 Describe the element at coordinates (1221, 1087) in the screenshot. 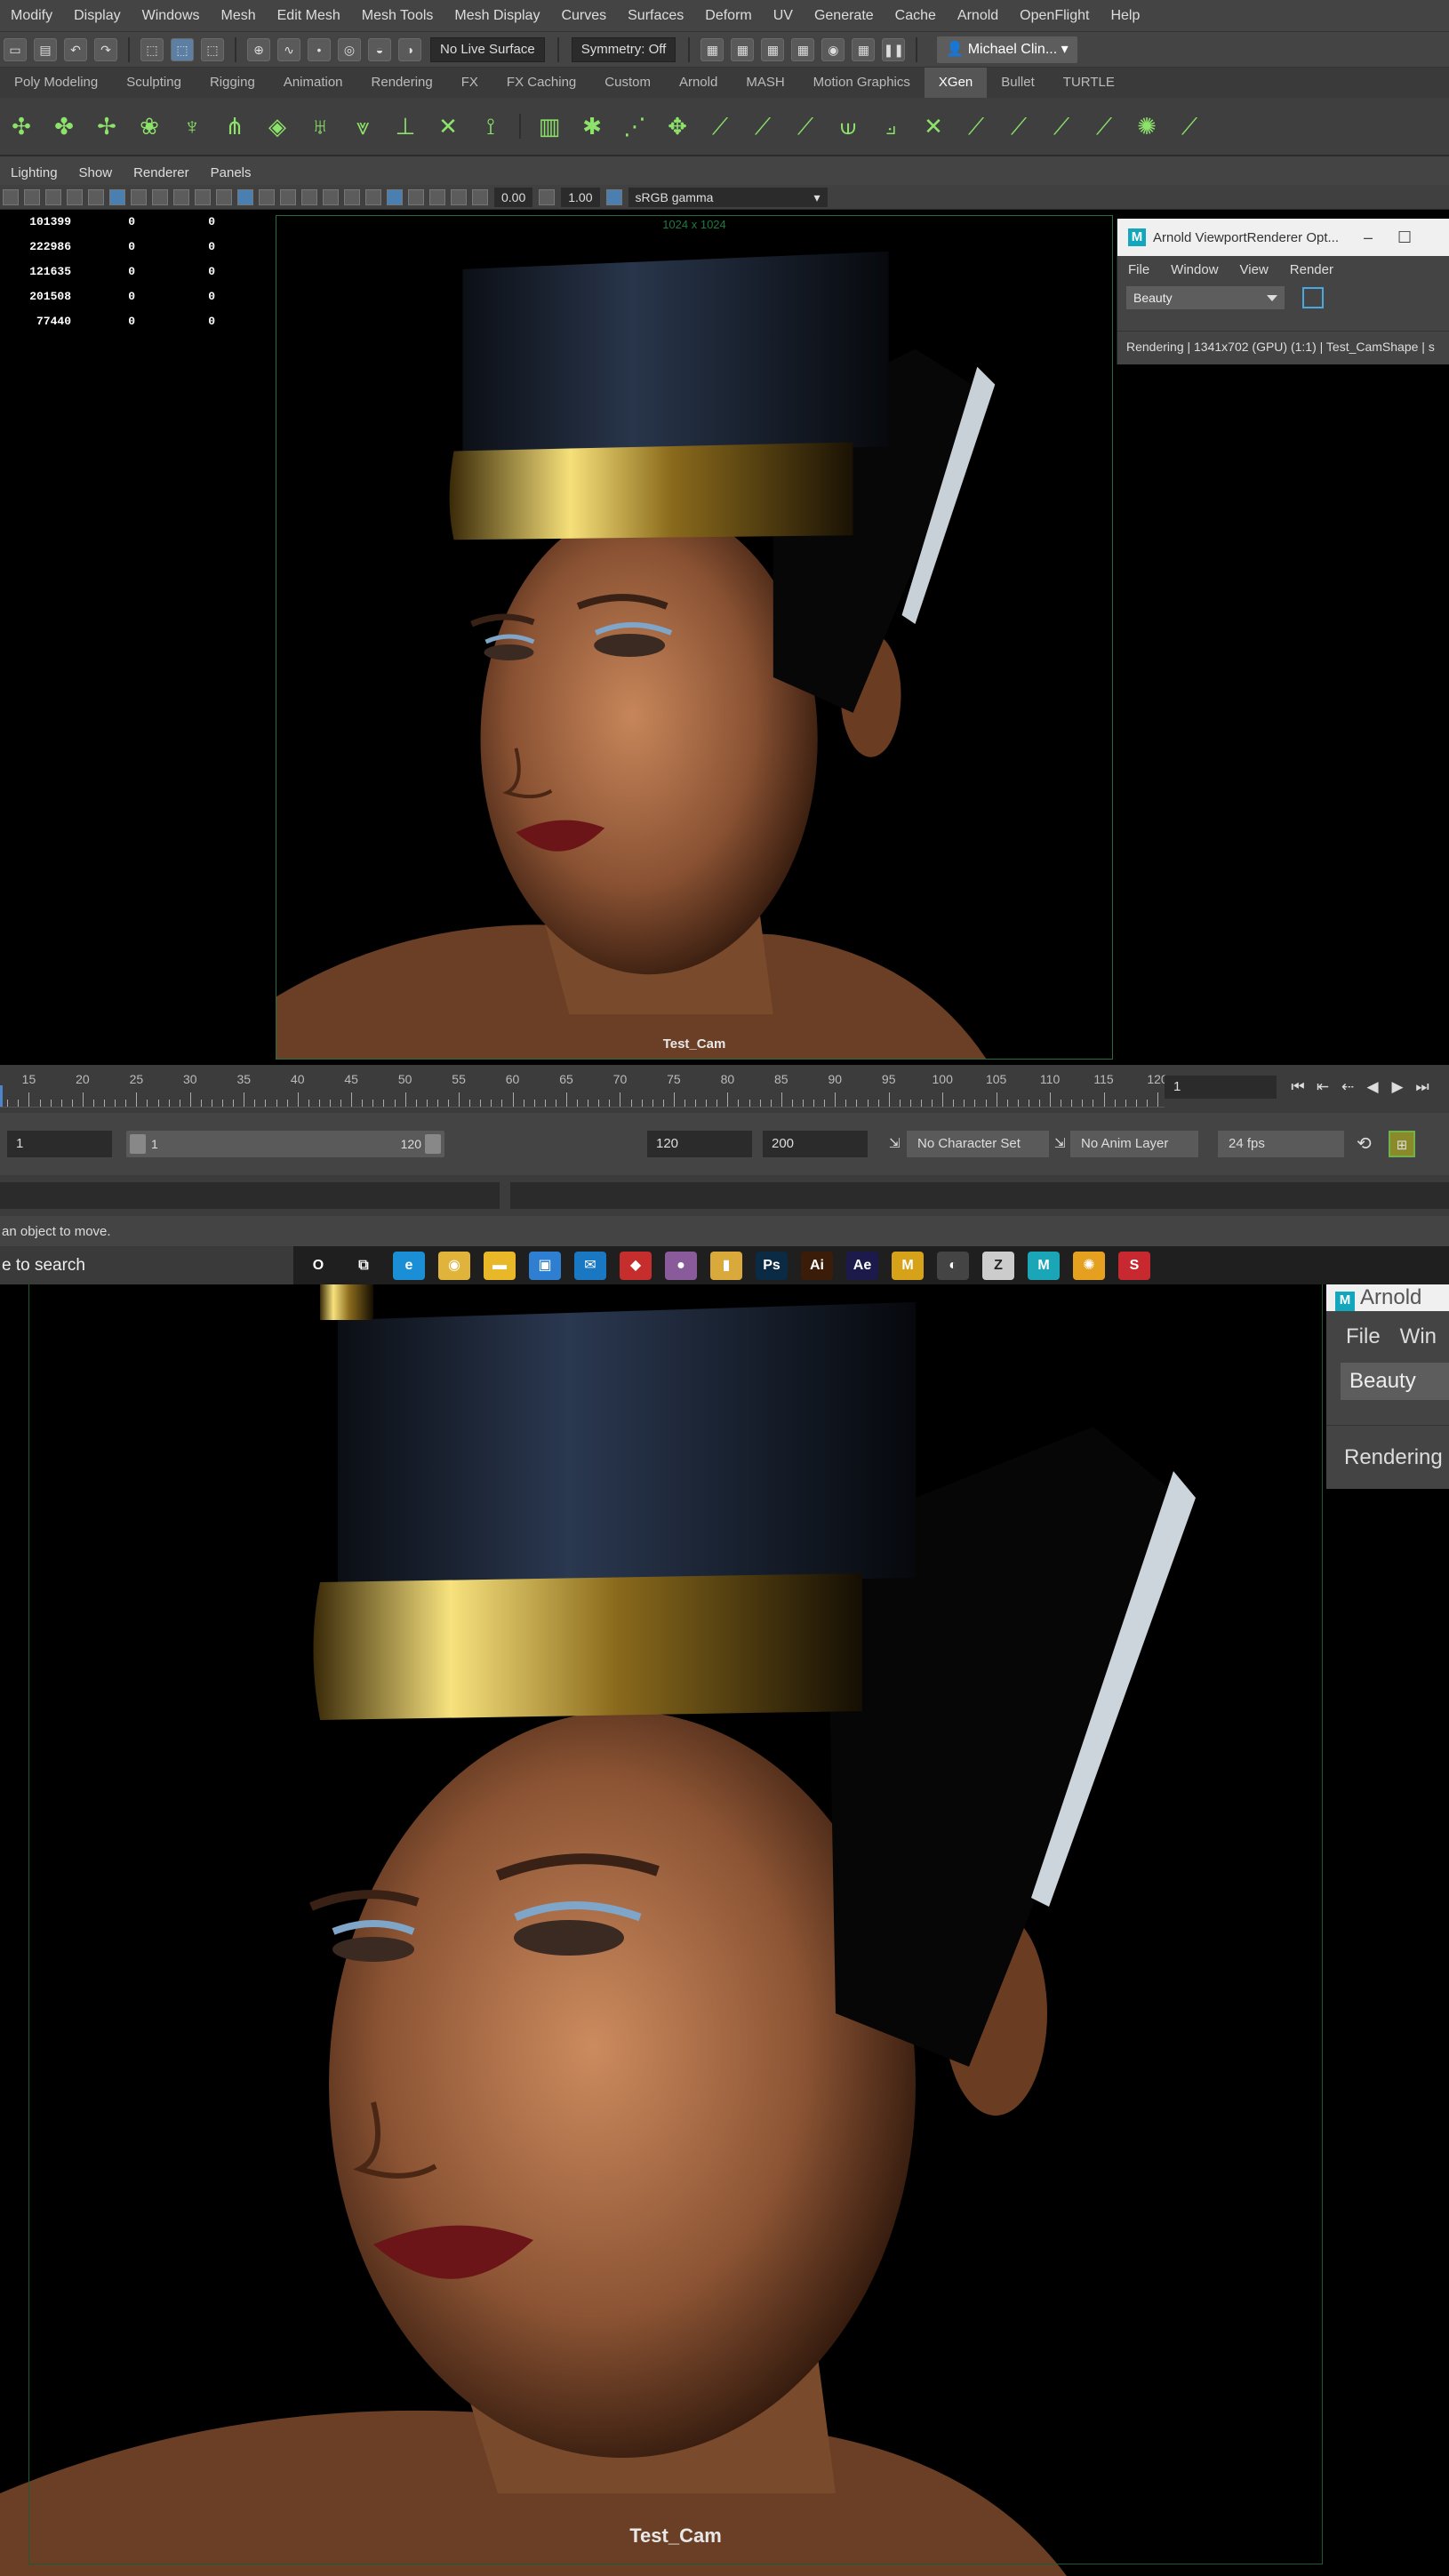

I see `current-frame-field: 1` at that location.